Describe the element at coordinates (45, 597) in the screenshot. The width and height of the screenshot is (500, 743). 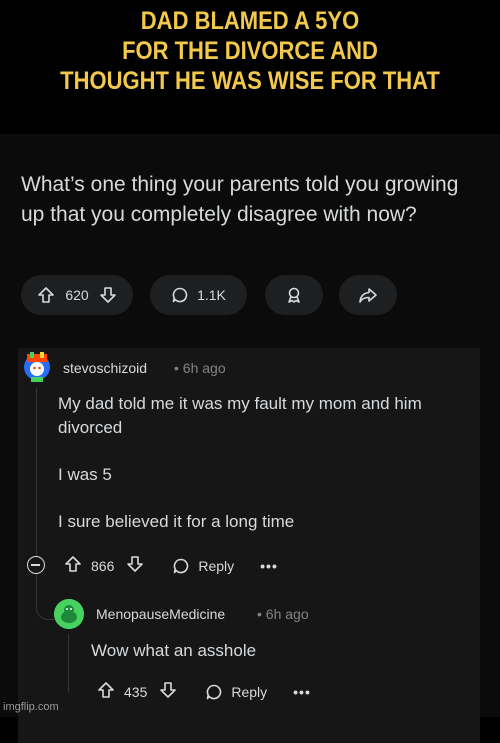
I see `reply-connector-line` at that location.